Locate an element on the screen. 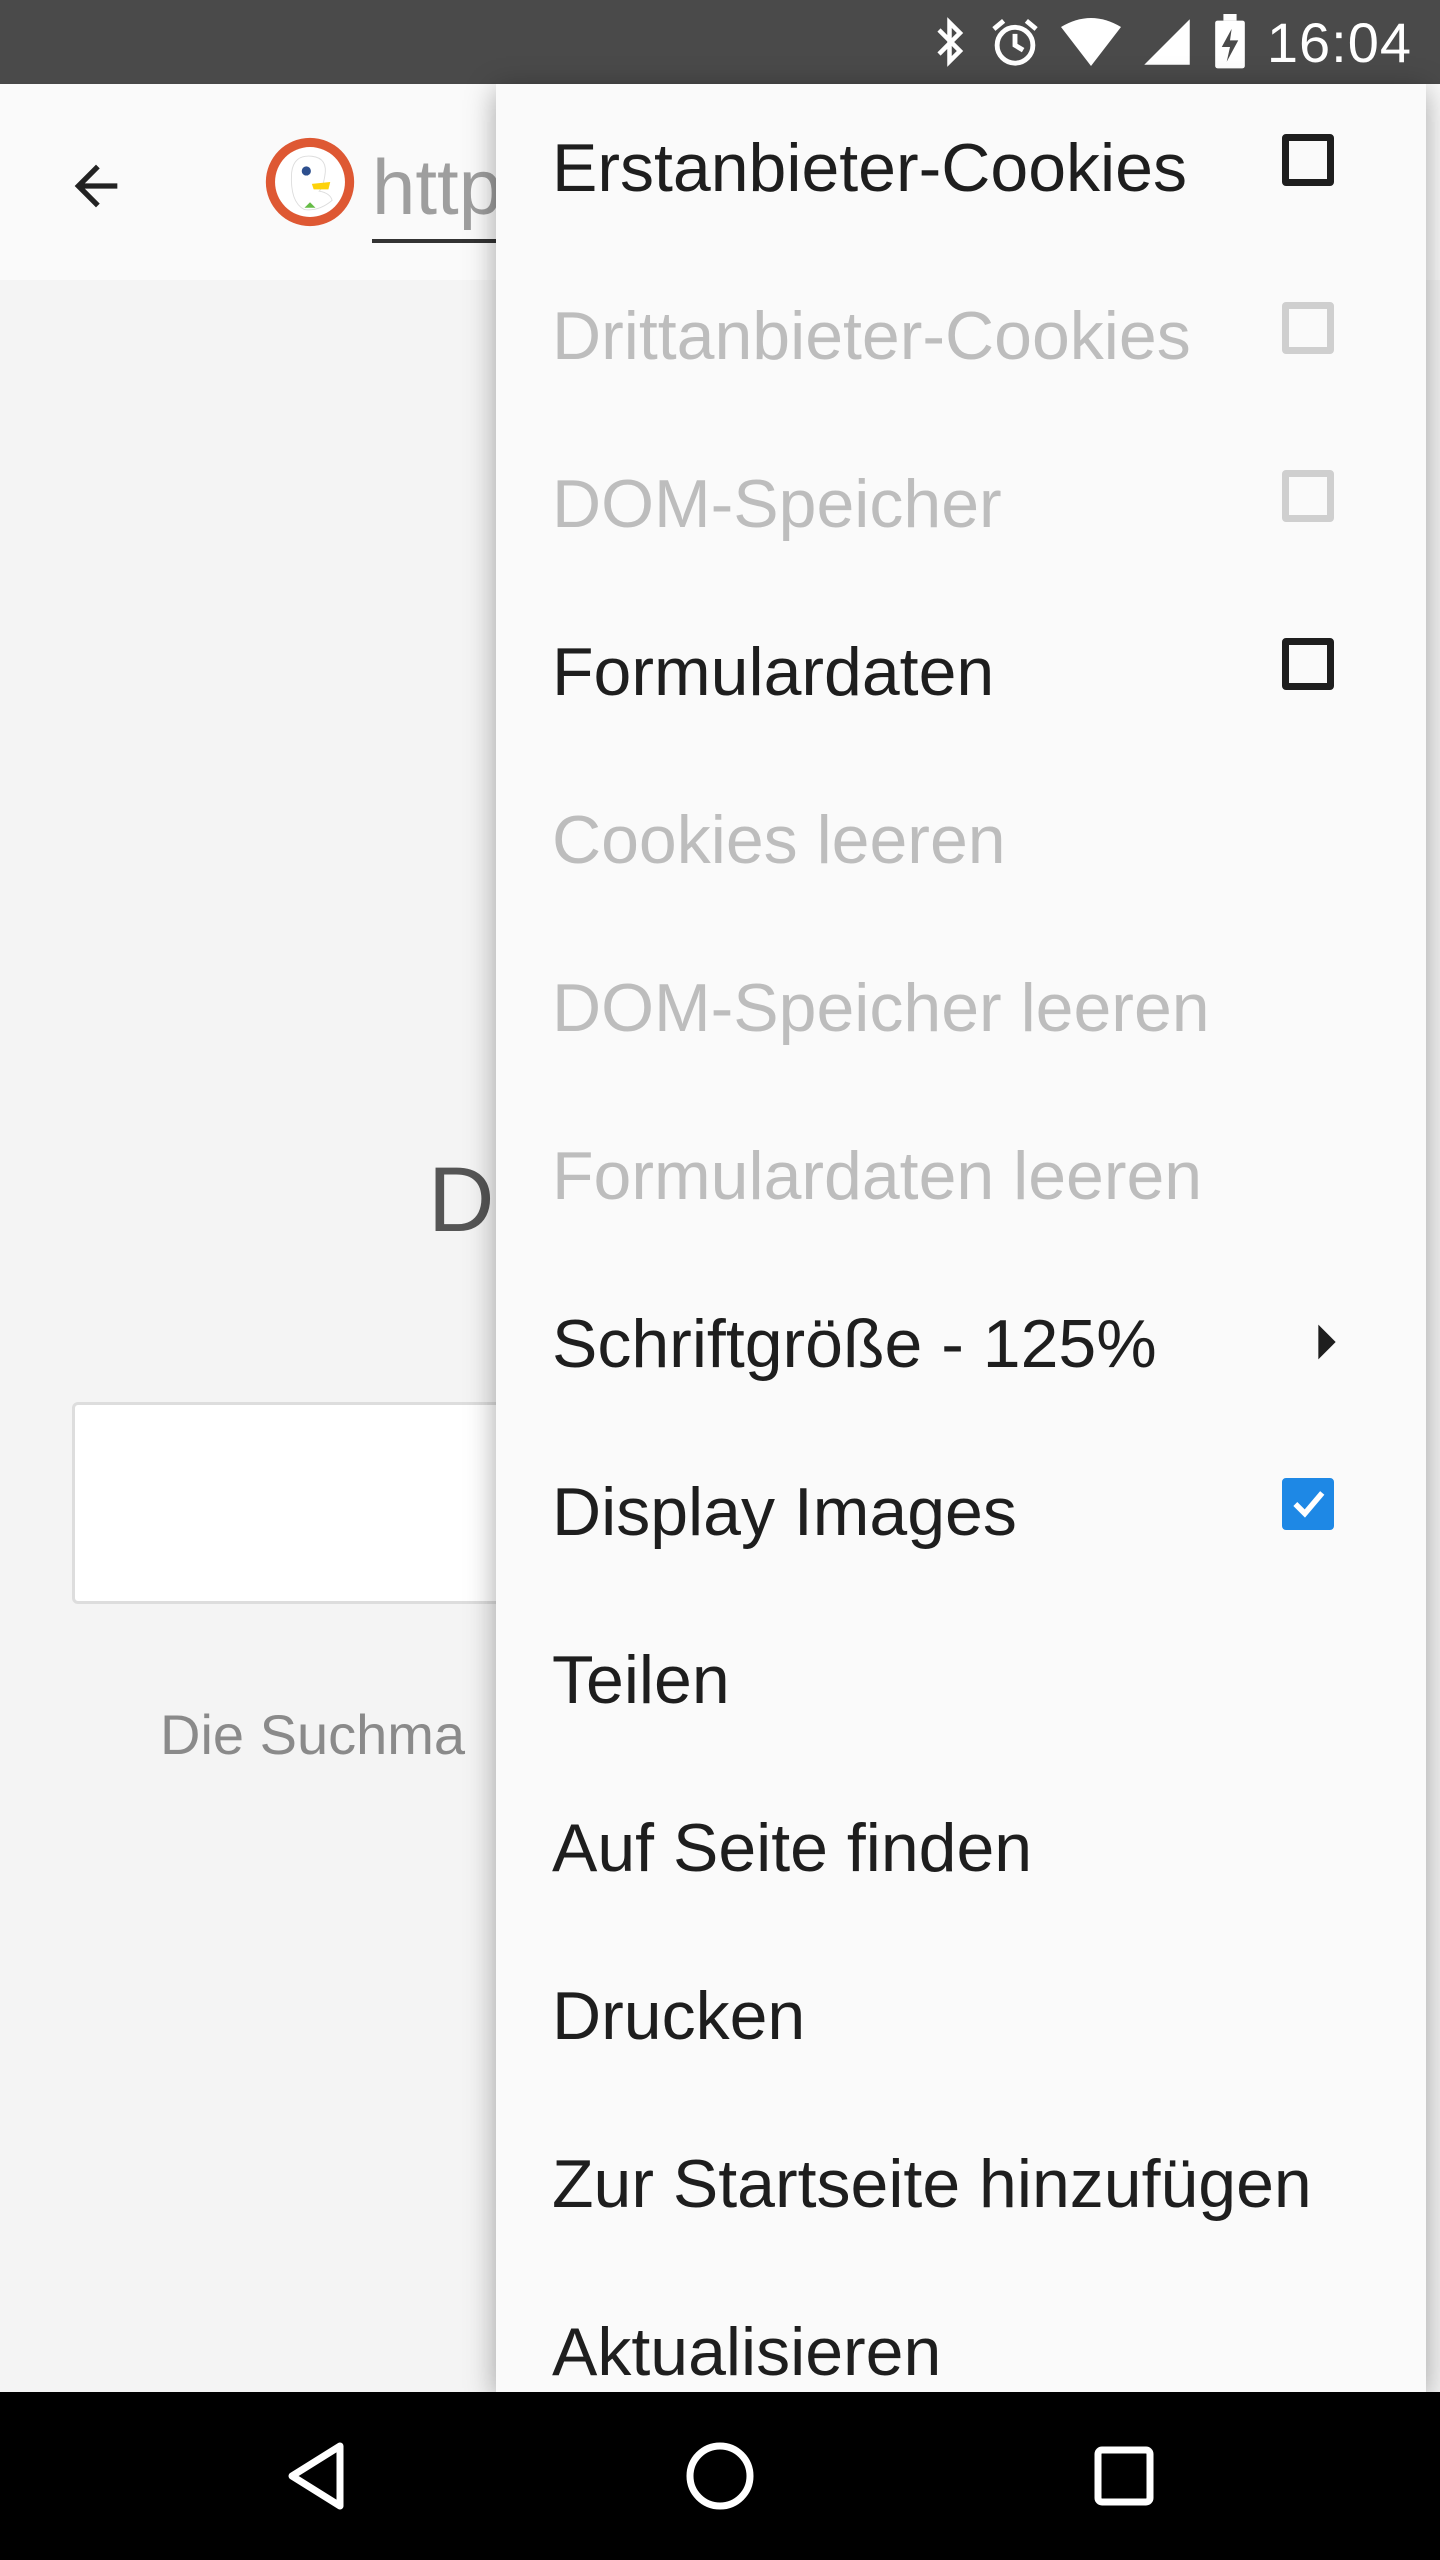 This screenshot has height=2560, width=1440. nav-recents-button is located at coordinates (1124, 2476).